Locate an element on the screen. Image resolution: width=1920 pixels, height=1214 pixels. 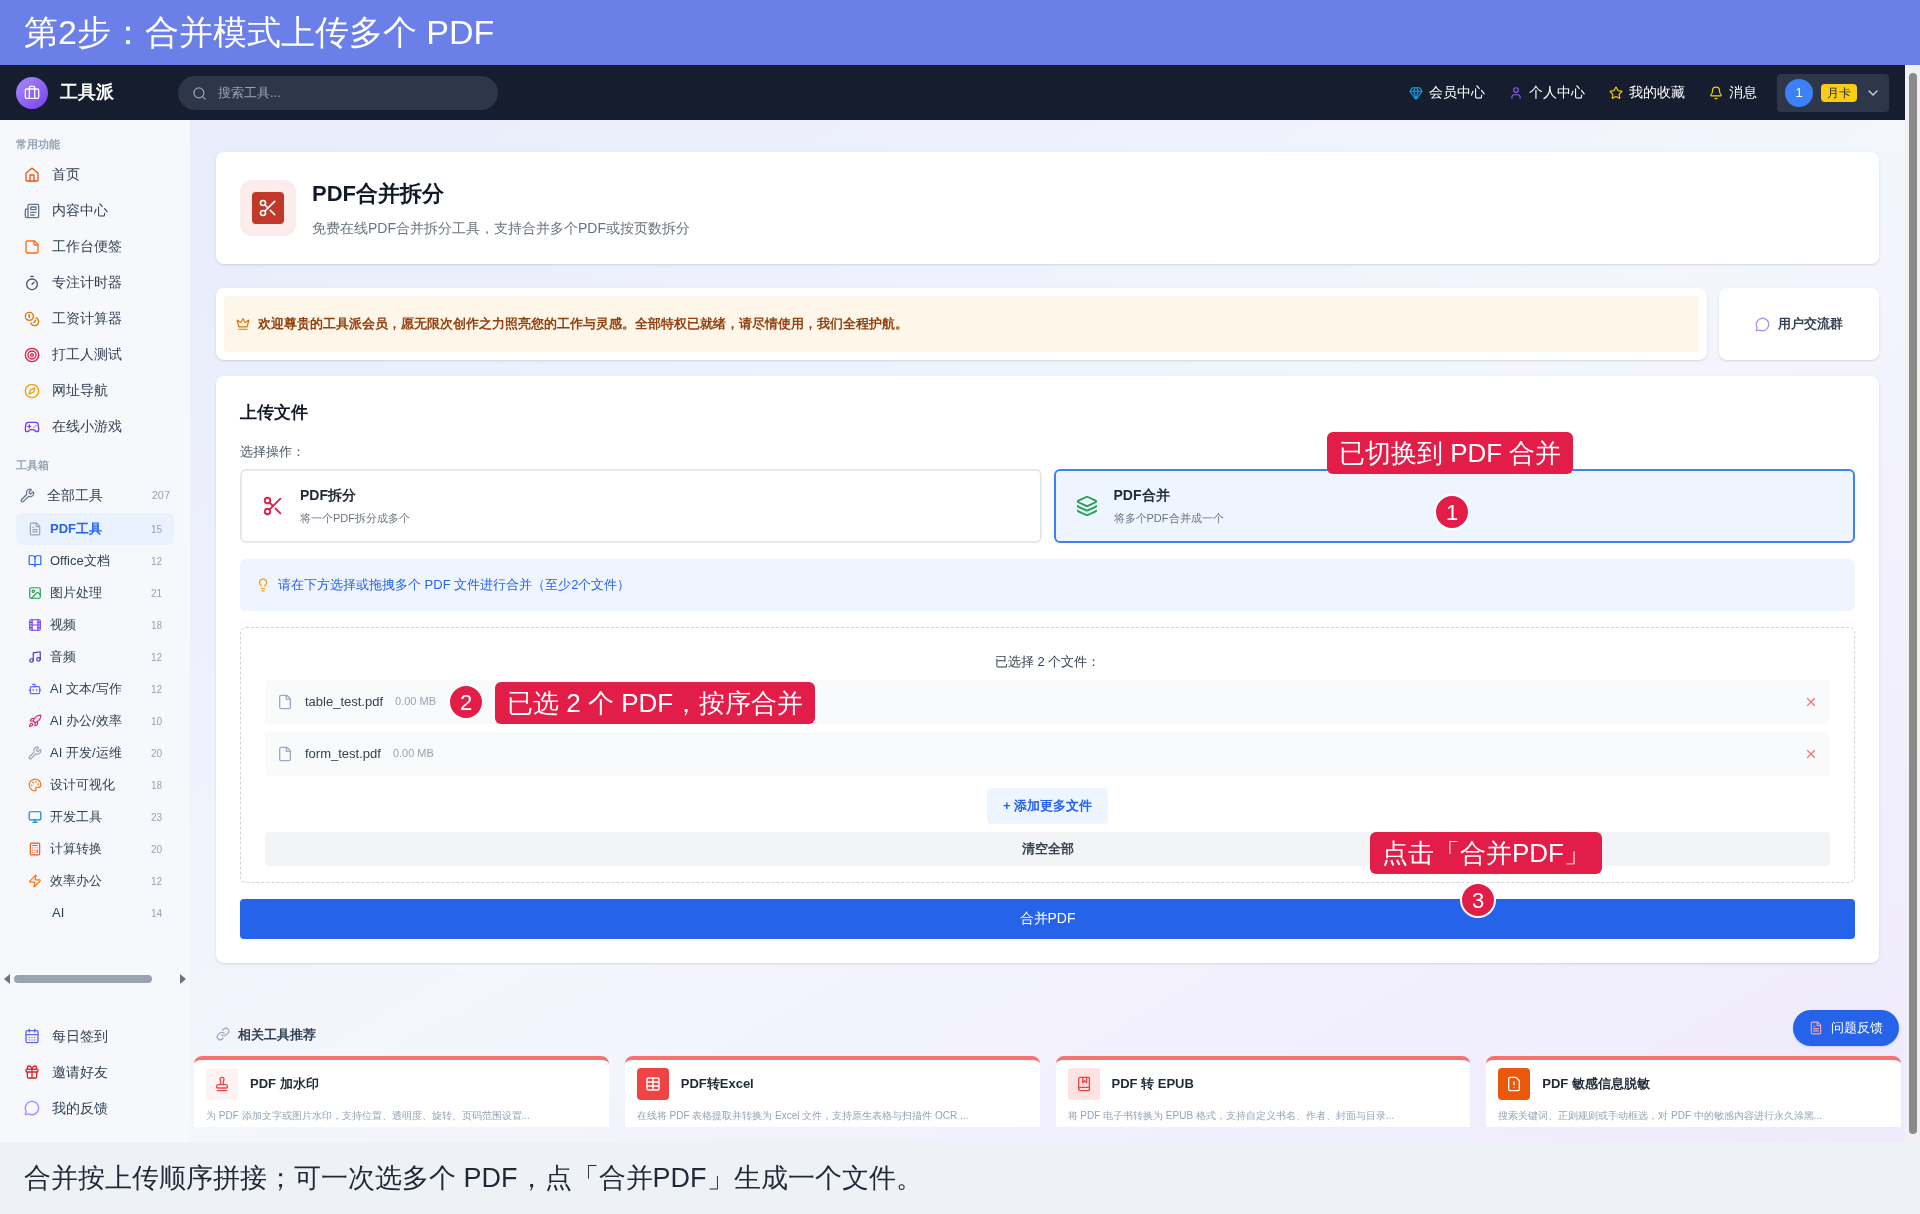
sidebar-item: 视频 18 is located at coordinates (95, 625).